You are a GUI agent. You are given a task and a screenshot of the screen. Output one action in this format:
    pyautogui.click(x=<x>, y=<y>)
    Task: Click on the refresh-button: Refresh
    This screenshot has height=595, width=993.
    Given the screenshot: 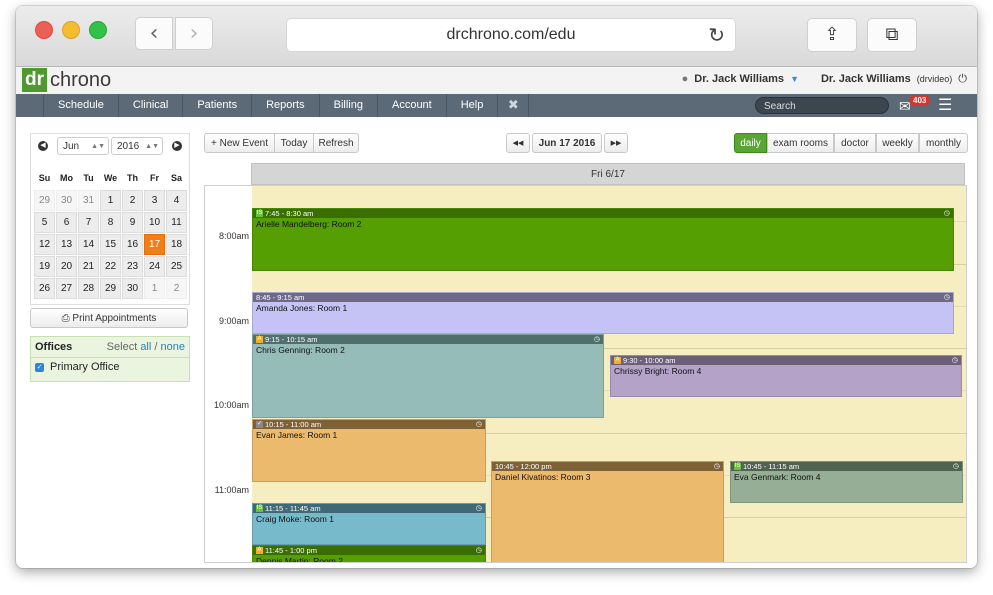 What is the action you would take?
    pyautogui.click(x=336, y=143)
    